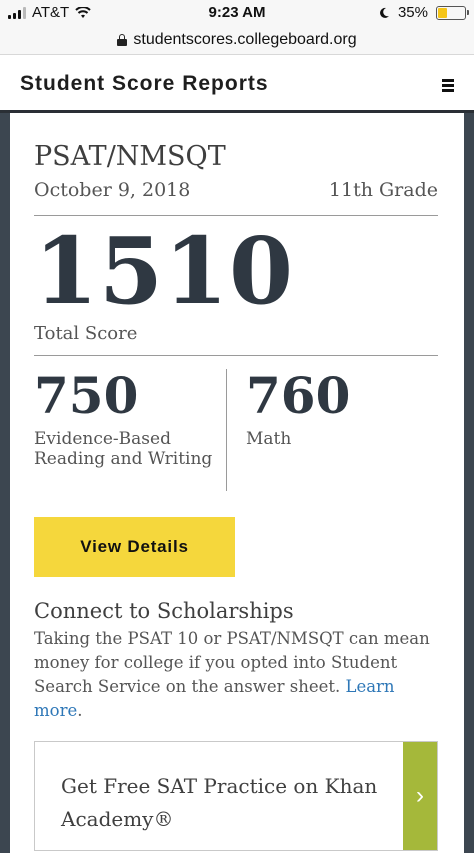 The height and width of the screenshot is (853, 474). What do you see at coordinates (80, 710) in the screenshot?
I see `link-period: .` at bounding box center [80, 710].